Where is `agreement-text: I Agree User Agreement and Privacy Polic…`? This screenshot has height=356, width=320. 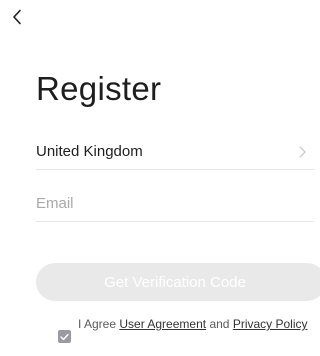 agreement-text: I Agree User Agreement and Privacy Polic… is located at coordinates (193, 324).